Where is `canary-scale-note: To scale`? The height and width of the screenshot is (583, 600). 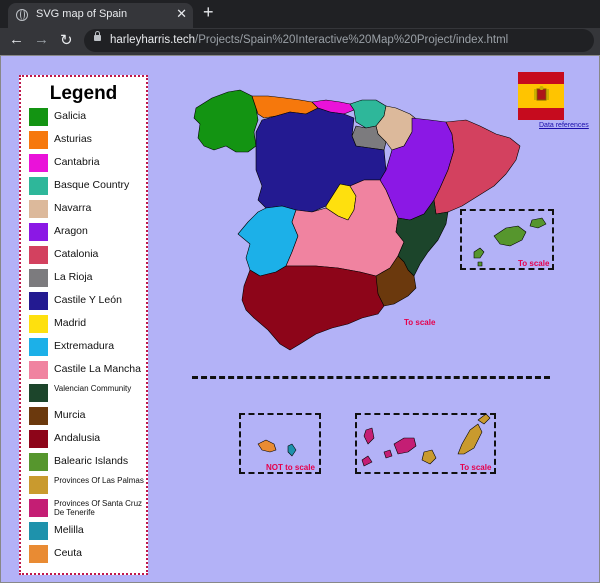 canary-scale-note: To scale is located at coordinates (476, 467).